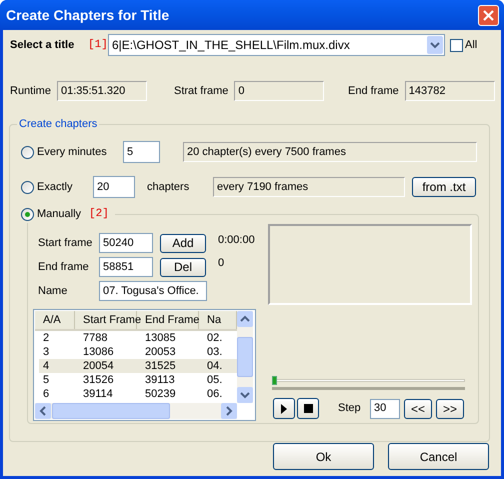  Describe the element at coordinates (418, 408) in the screenshot. I see `step-back-button: <<` at that location.